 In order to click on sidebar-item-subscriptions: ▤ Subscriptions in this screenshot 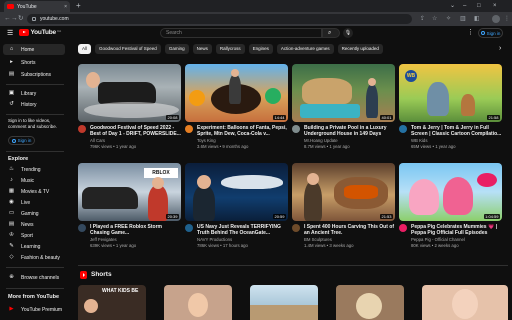, I will do `click(34, 74)`.